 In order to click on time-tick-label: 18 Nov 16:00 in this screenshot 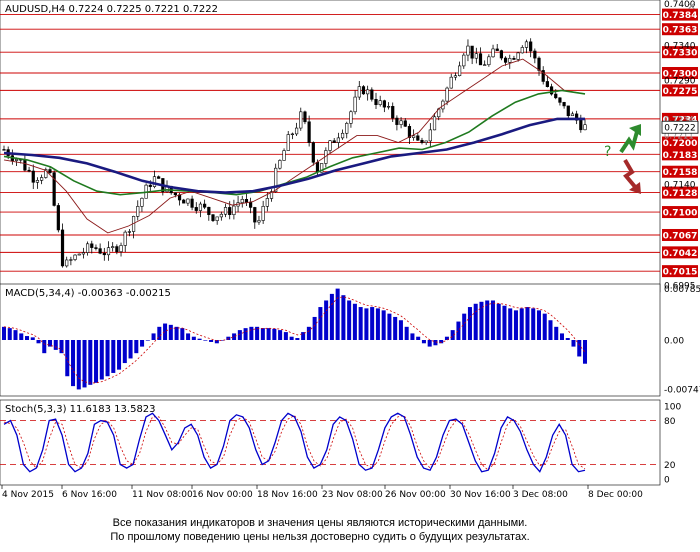, I will do `click(287, 495)`.